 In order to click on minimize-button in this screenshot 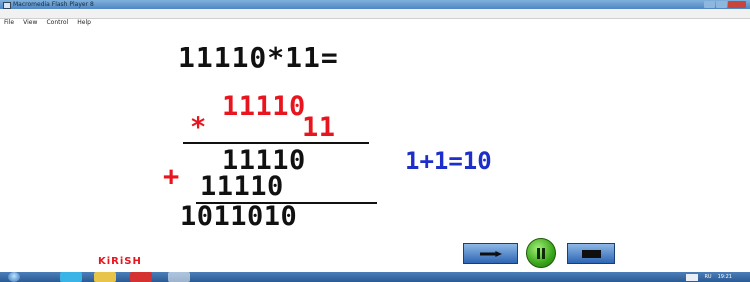, I will do `click(709, 4)`.